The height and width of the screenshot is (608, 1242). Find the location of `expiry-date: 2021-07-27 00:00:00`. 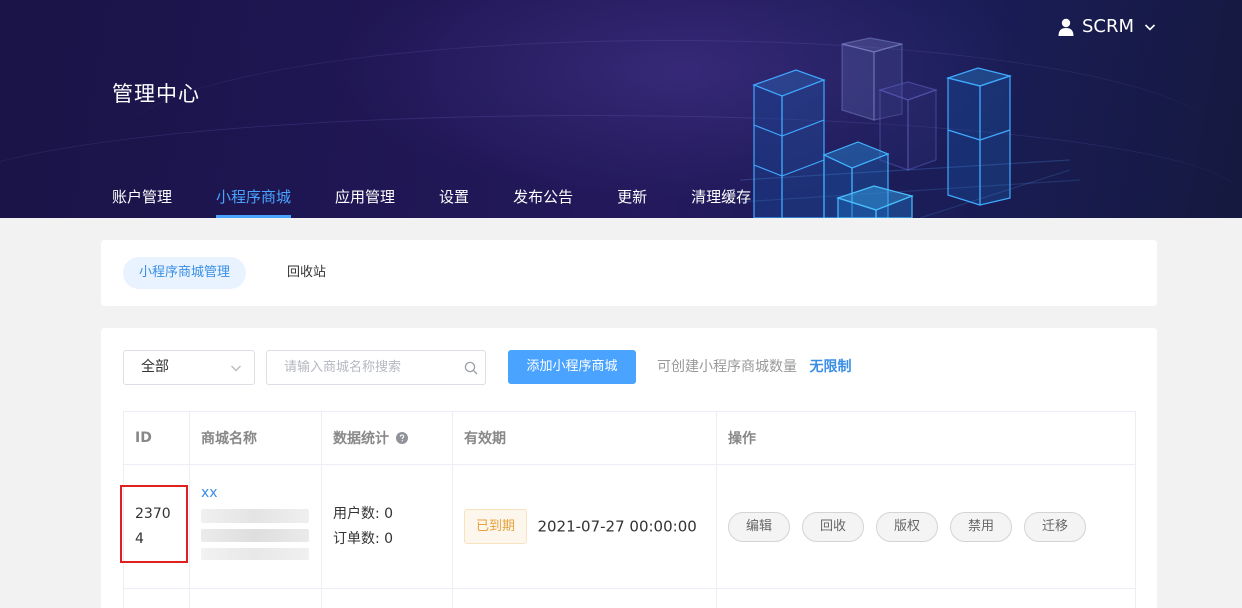

expiry-date: 2021-07-27 00:00:00 is located at coordinates (617, 526).